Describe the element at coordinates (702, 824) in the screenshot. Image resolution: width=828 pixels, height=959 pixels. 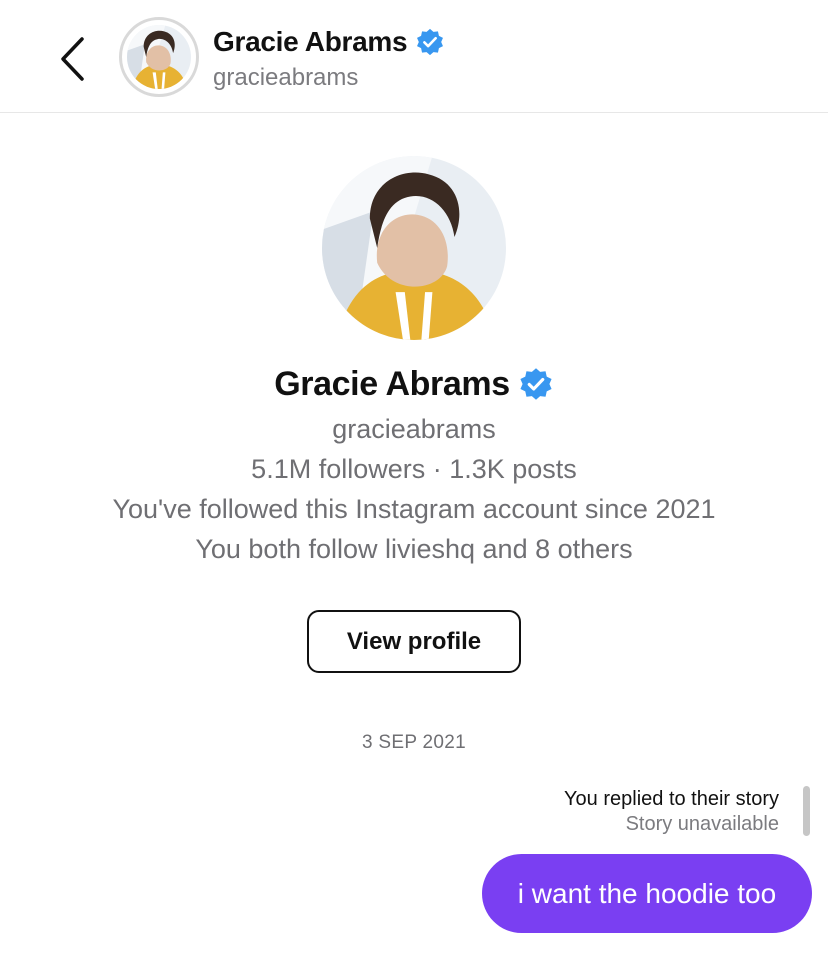
I see `story-reply-status: Story unavailable` at that location.